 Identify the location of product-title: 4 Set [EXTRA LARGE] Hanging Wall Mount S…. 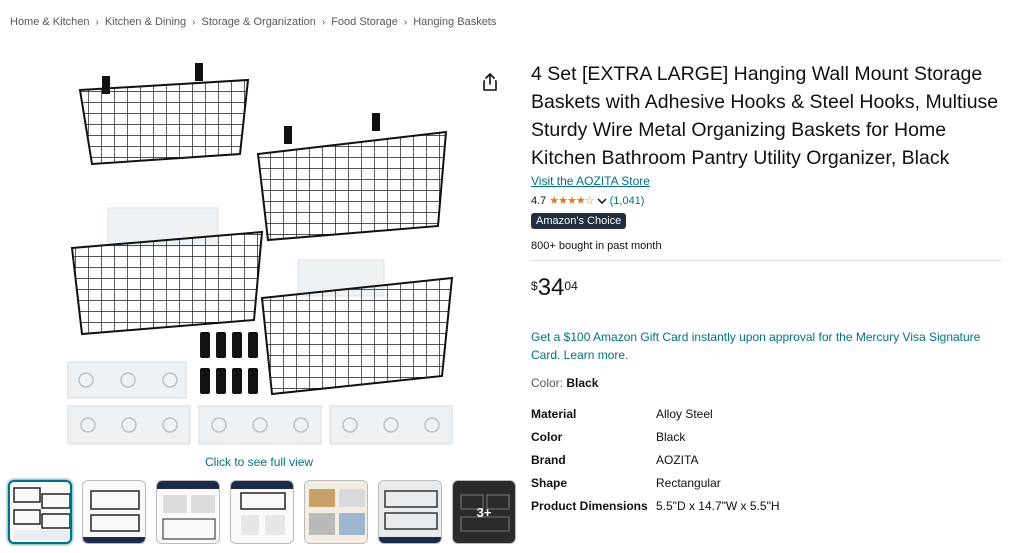
(765, 116).